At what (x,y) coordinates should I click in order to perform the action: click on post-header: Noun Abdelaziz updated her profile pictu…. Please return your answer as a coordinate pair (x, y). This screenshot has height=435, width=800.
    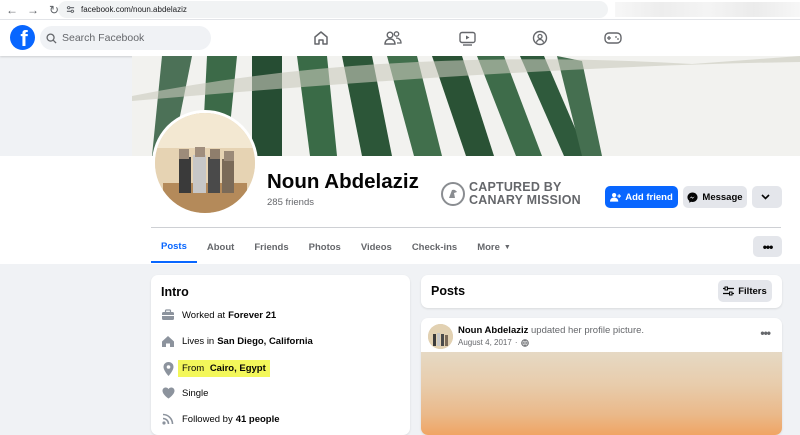
    Looking at the image, I should click on (551, 330).